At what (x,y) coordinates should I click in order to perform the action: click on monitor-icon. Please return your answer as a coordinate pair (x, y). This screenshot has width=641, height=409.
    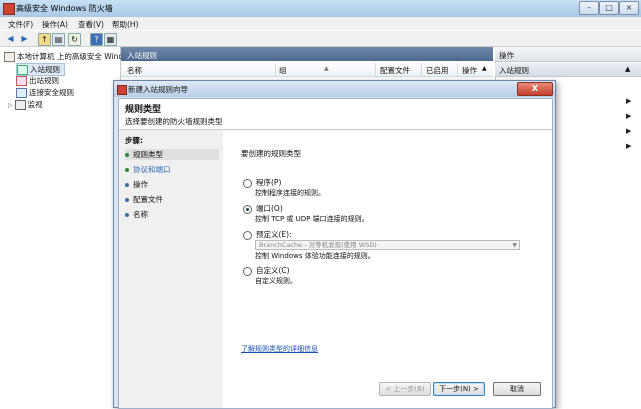
    Looking at the image, I should click on (20, 105).